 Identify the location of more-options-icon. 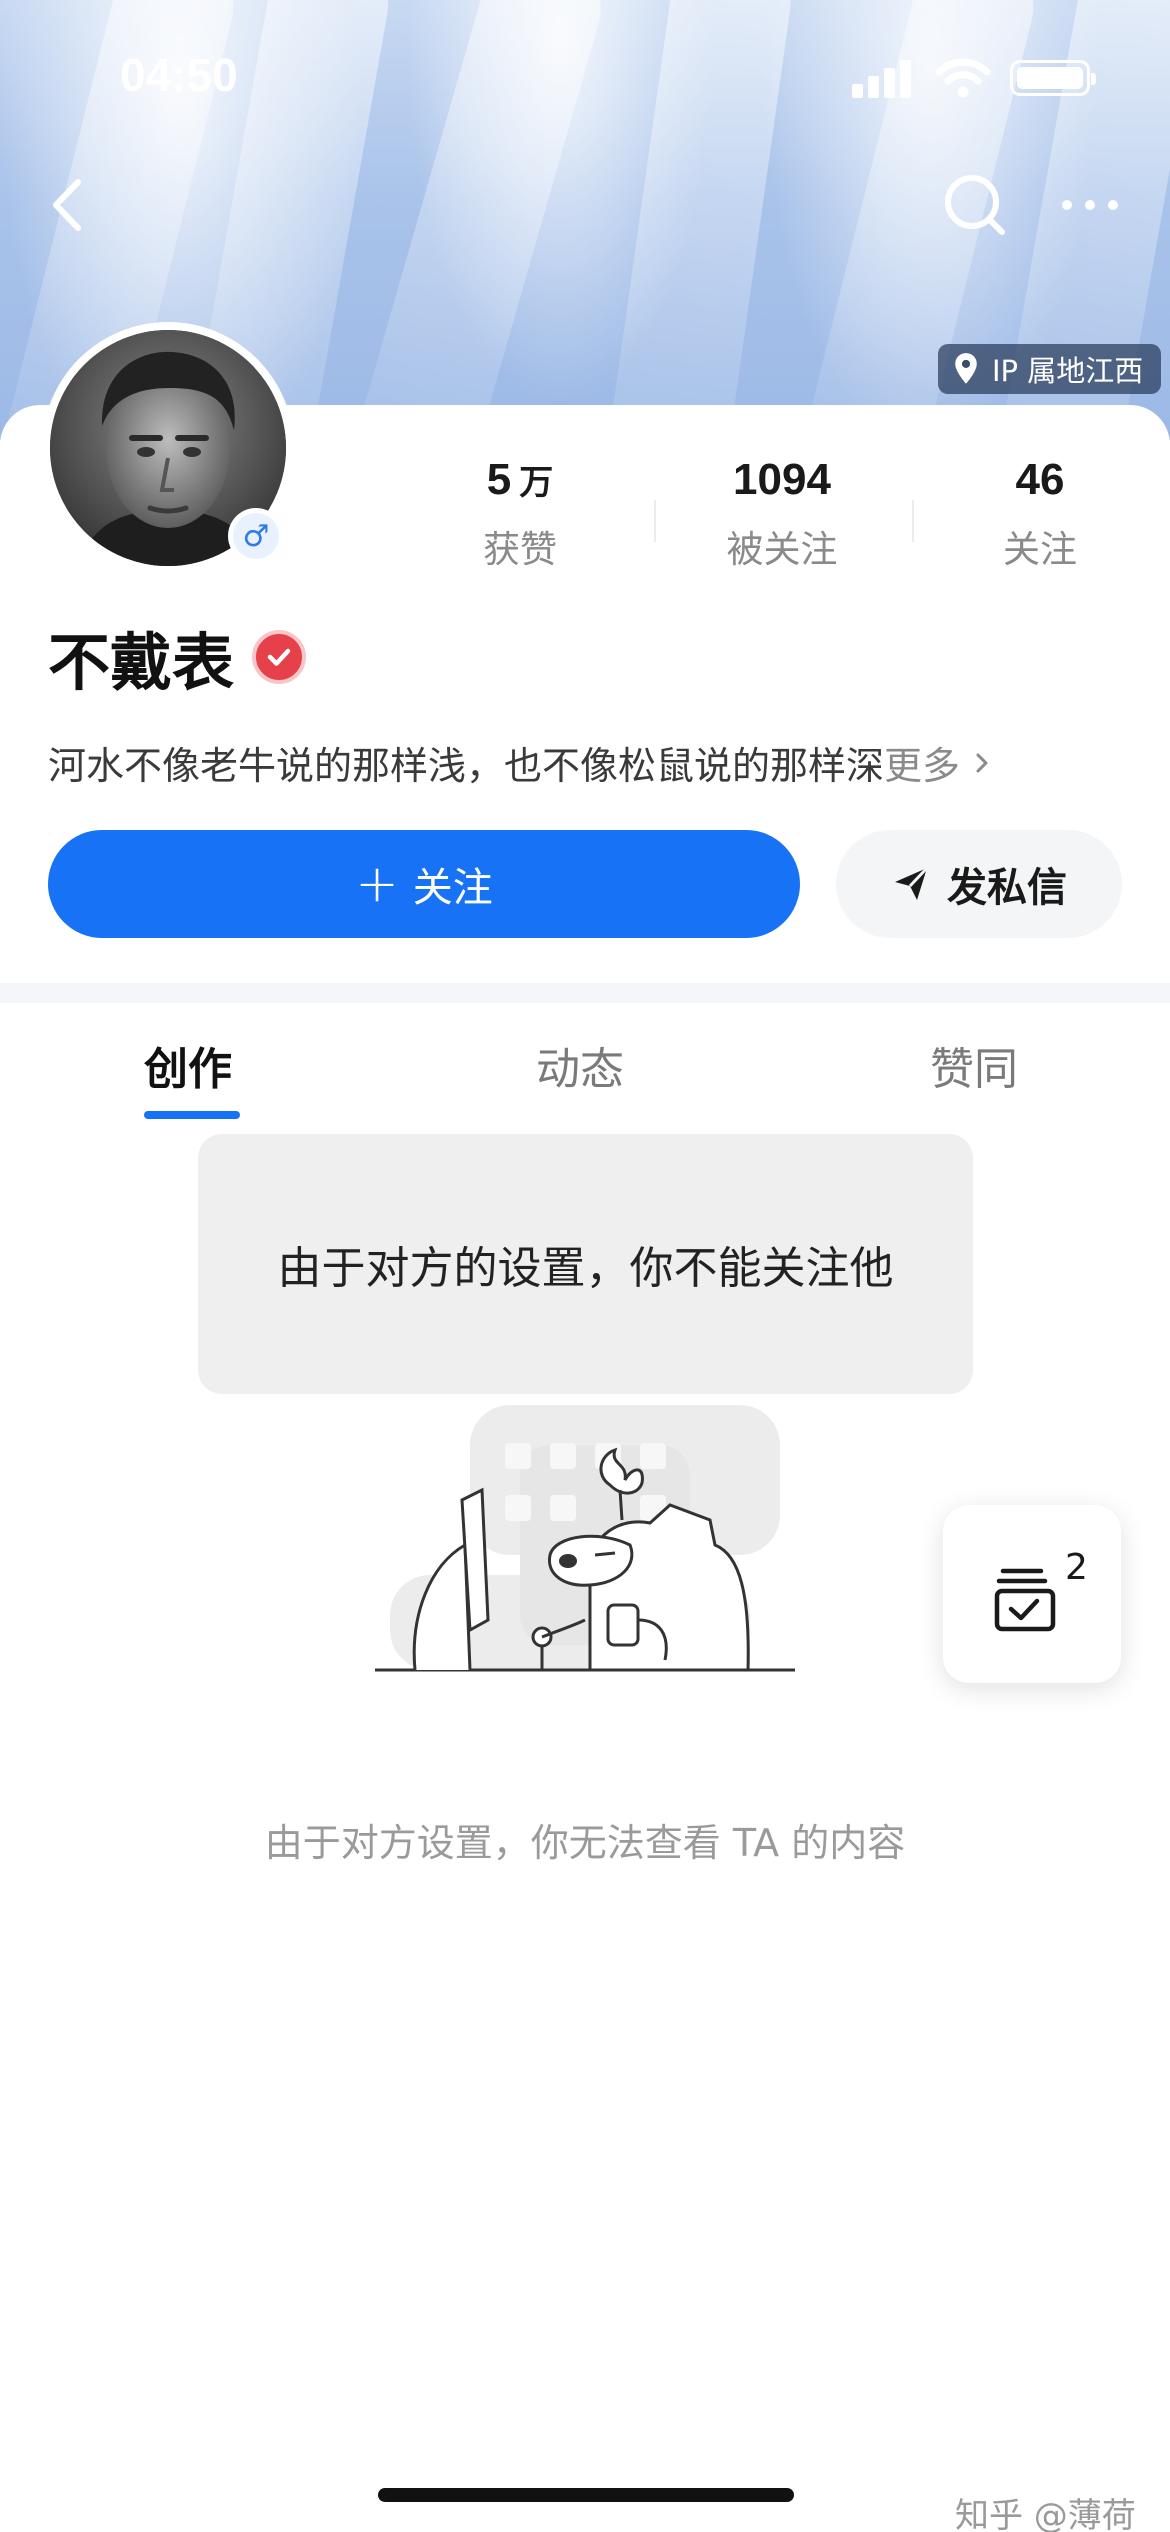
(1090, 205).